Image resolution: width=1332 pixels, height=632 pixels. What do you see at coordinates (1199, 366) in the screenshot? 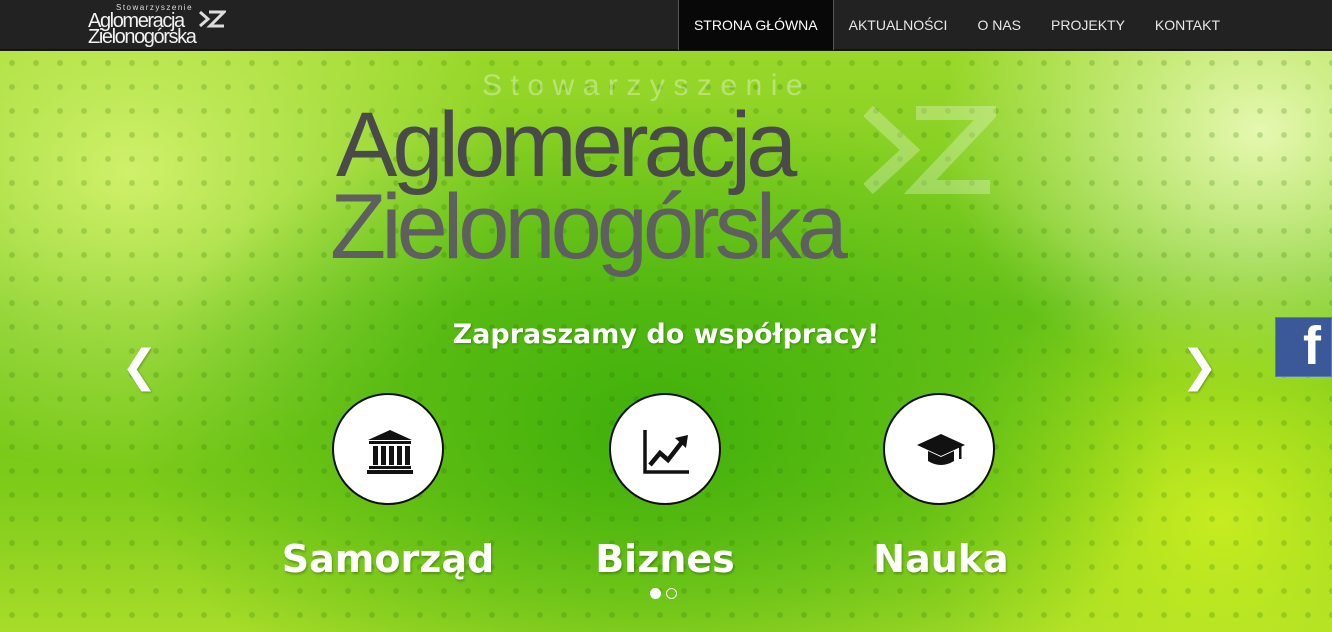
I see `carousel-next-button: ❯` at bounding box center [1199, 366].